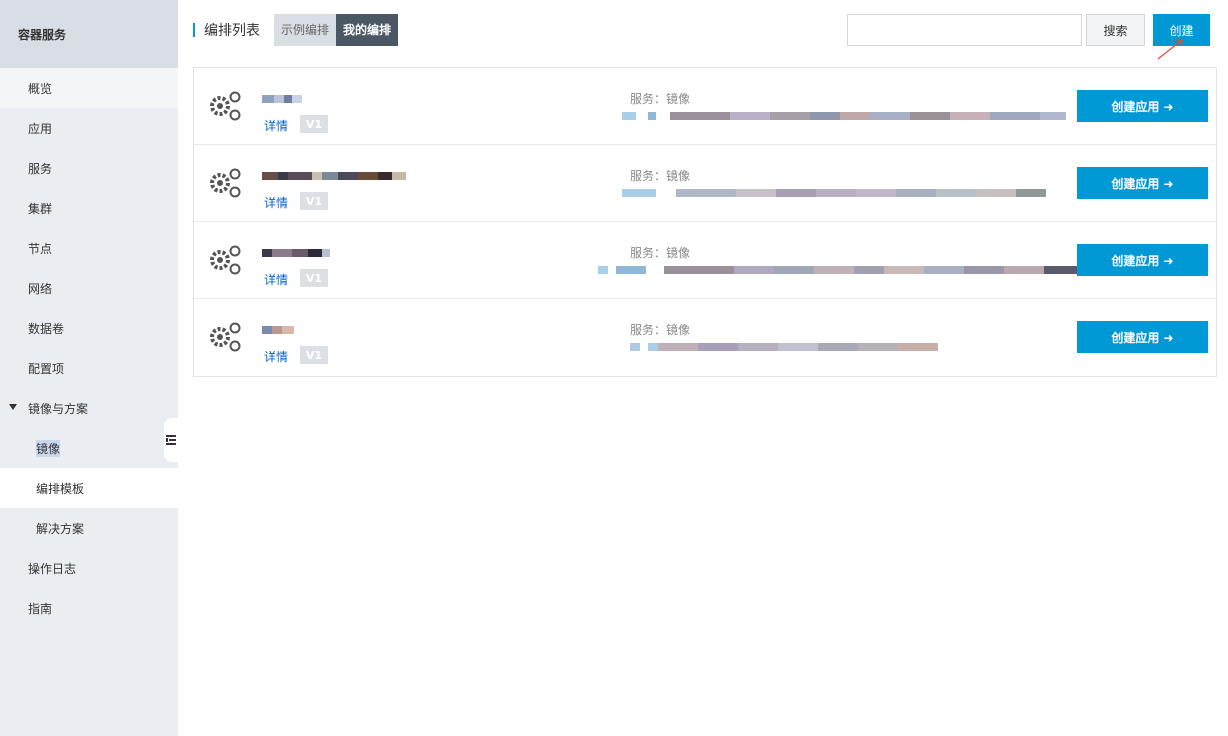 Image resolution: width=1228 pixels, height=736 pixels. What do you see at coordinates (60, 488) in the screenshot?
I see `sidebar-item-label: 编排模板` at bounding box center [60, 488].